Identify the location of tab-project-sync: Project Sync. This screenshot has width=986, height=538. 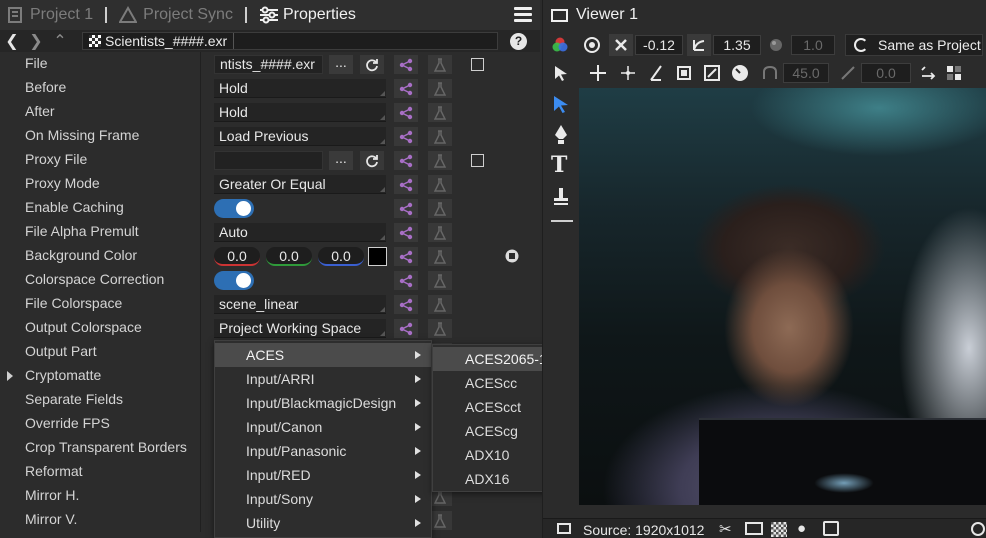
(176, 15).